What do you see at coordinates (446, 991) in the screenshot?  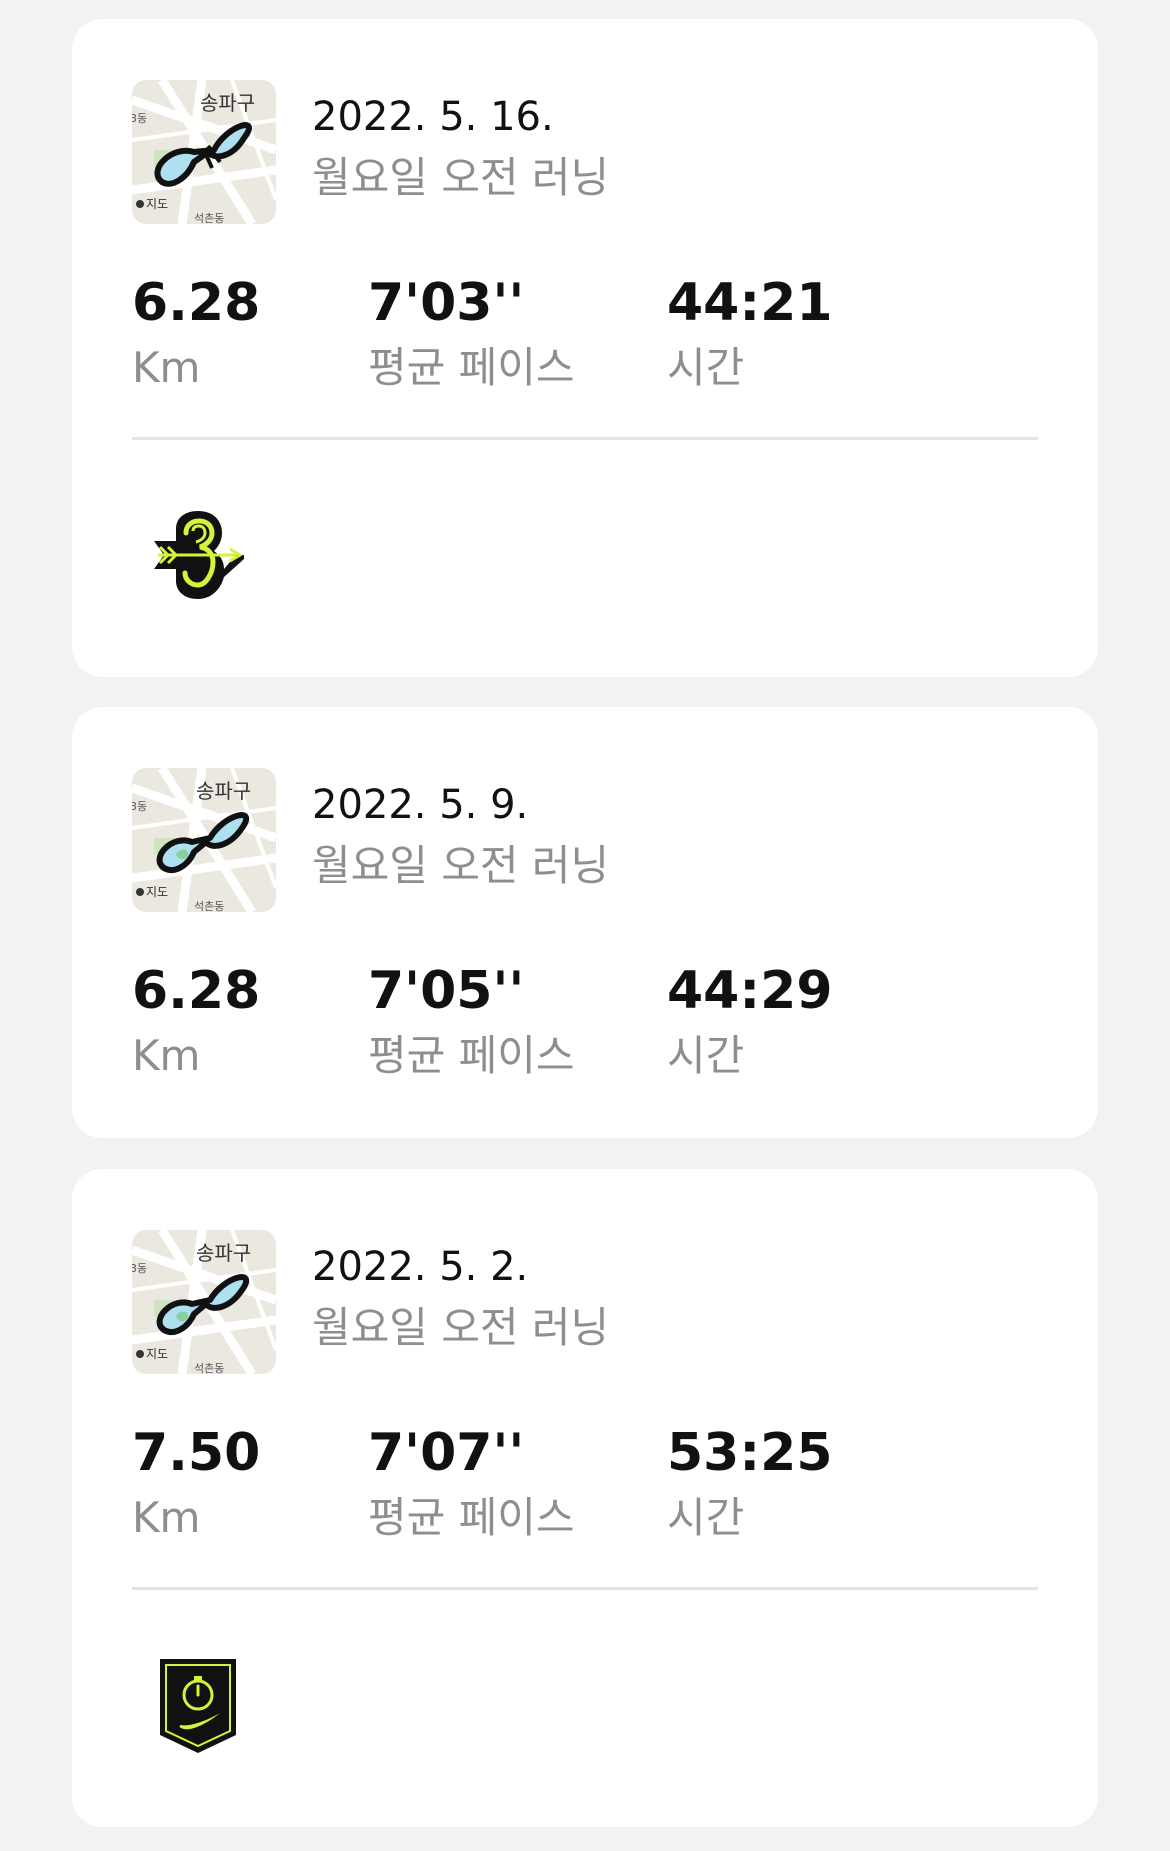 I see `pace-value: 7'05''` at bounding box center [446, 991].